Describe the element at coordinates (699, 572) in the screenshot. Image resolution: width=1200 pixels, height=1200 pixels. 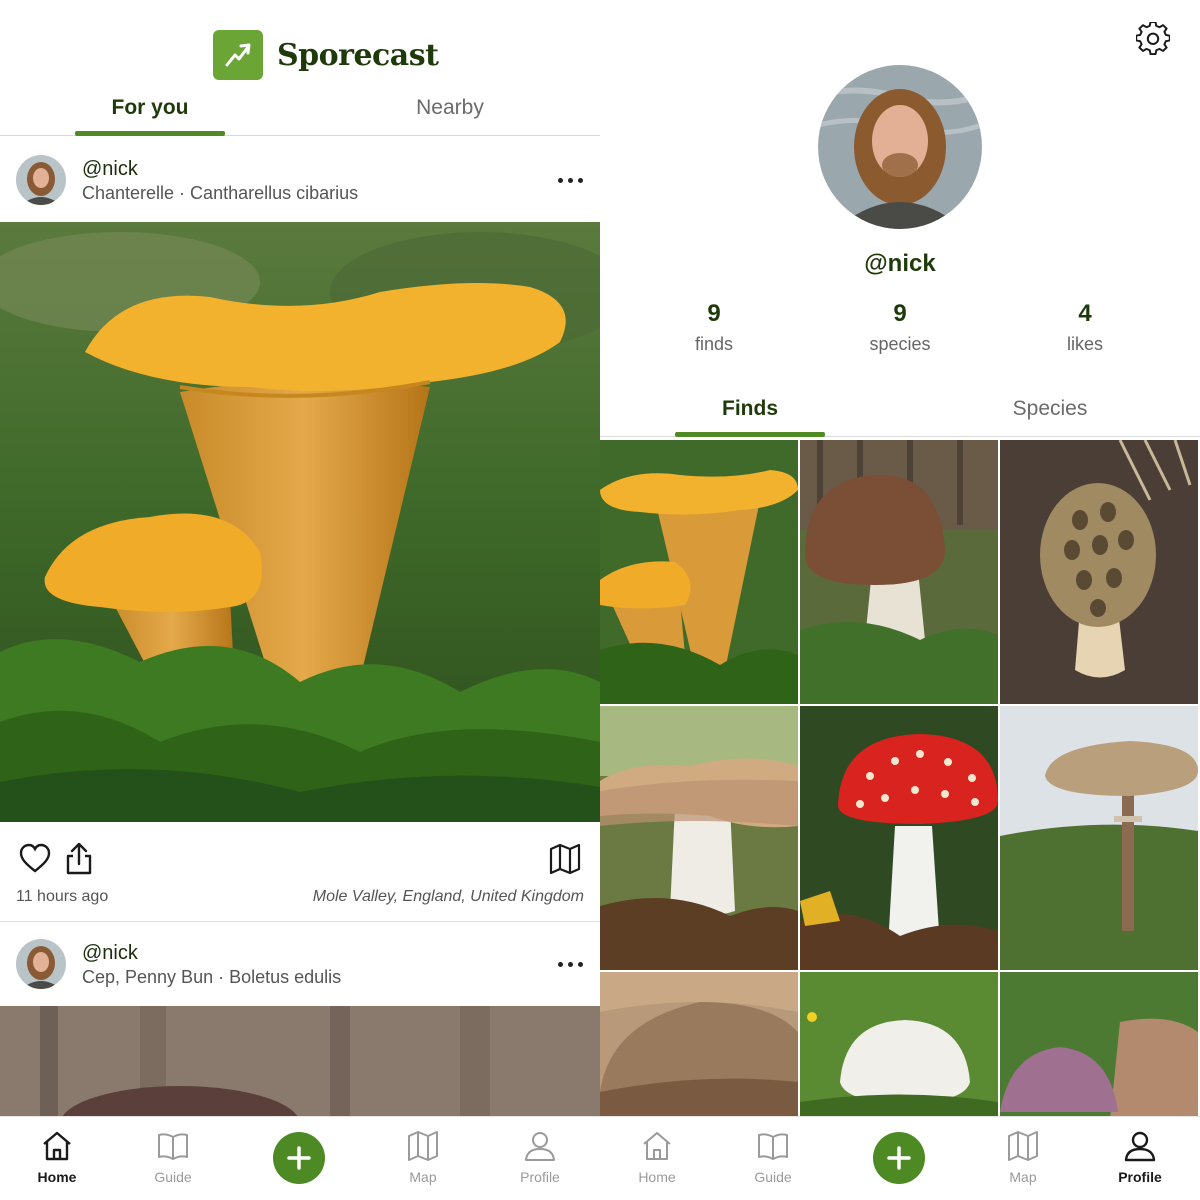
I see `chanterelle-photo` at that location.